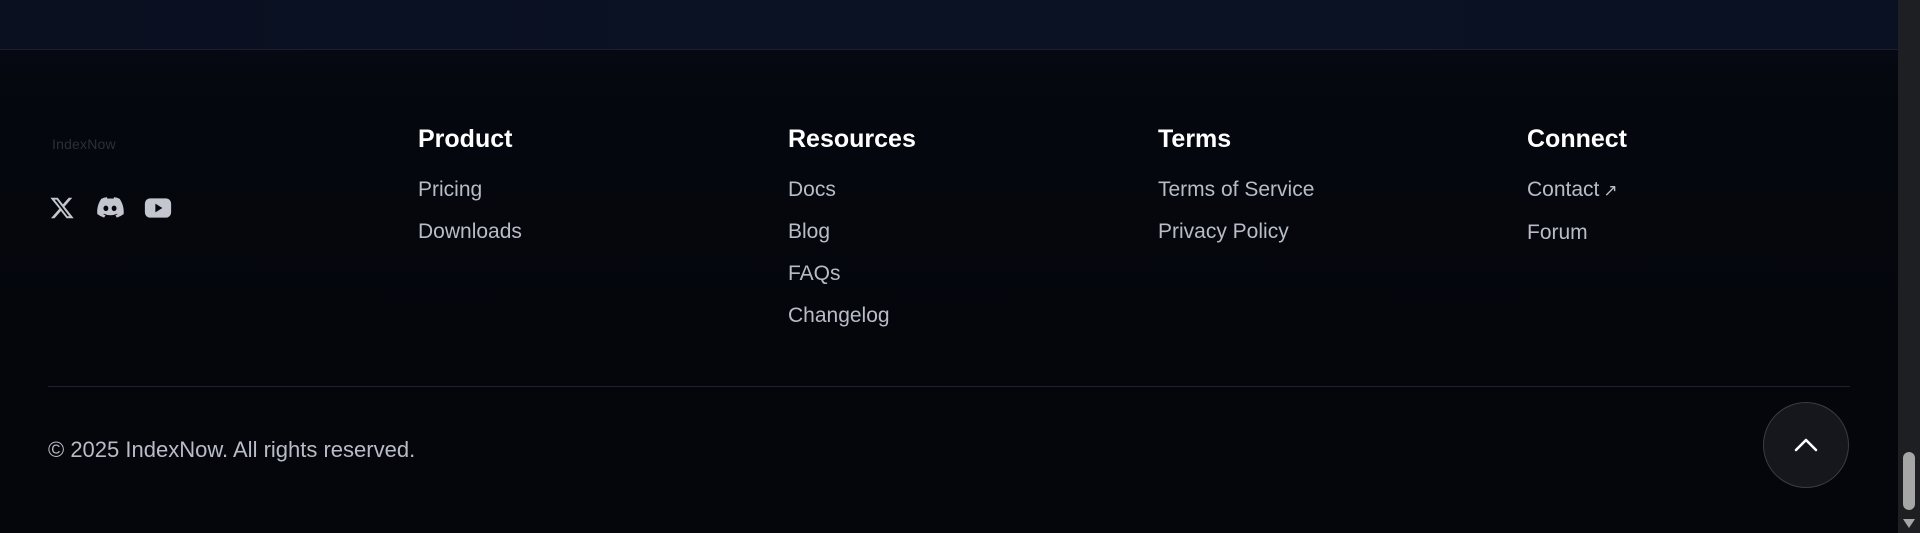  I want to click on column-title-terms: Terms, so click(1195, 139).